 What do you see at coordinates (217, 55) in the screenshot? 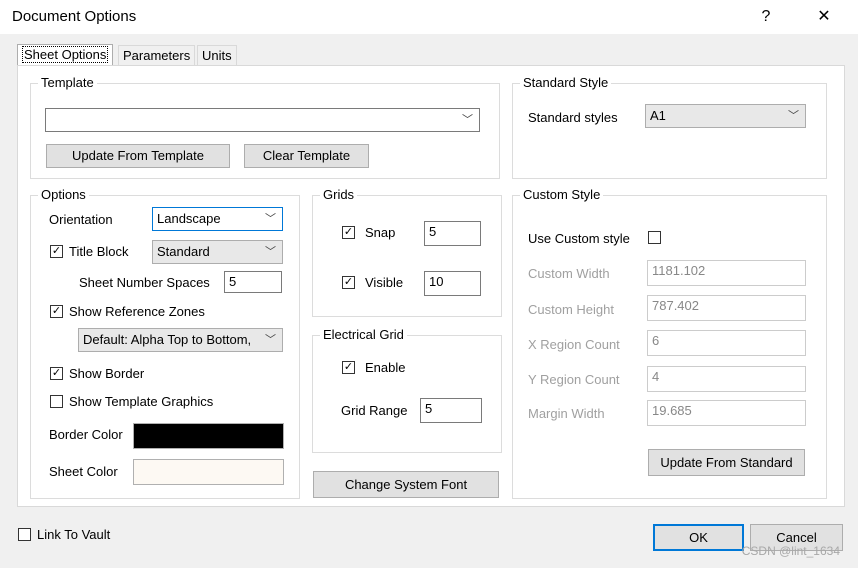
I see `tab-units: Units` at bounding box center [217, 55].